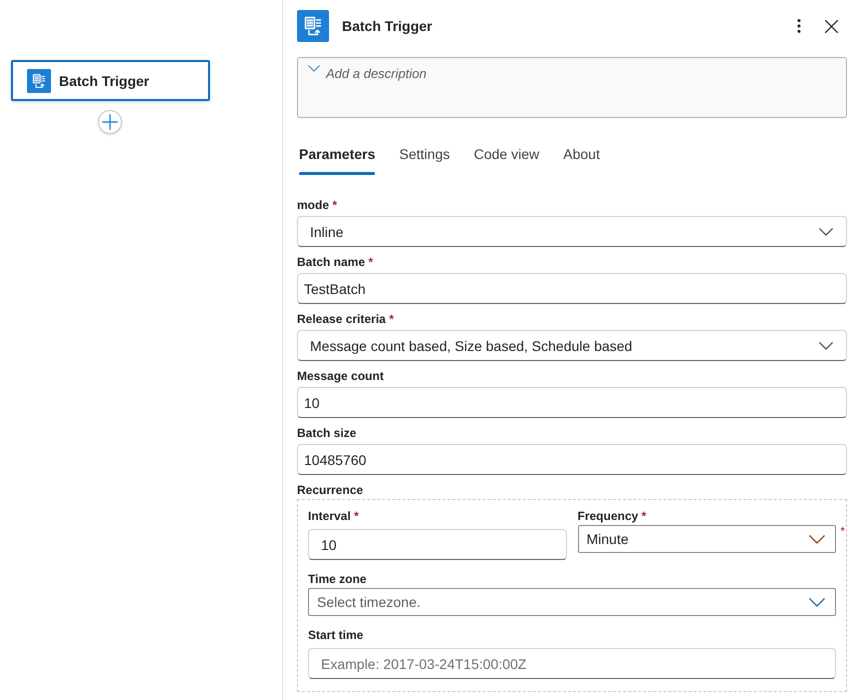  What do you see at coordinates (326, 433) in the screenshot?
I see `field-label: Batch size` at bounding box center [326, 433].